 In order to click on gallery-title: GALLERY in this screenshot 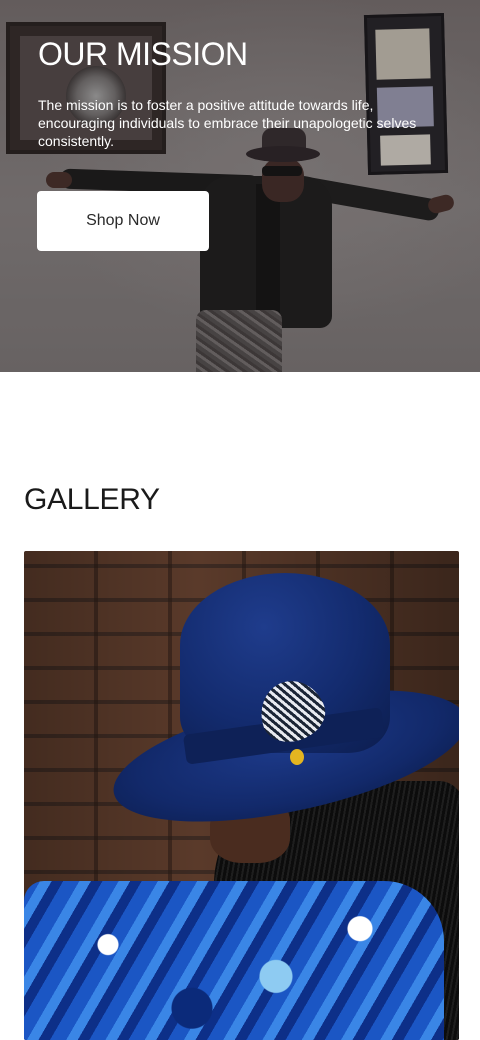, I will do `click(92, 499)`.